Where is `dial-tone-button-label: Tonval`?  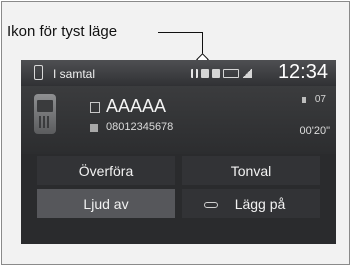
dial-tone-button-label: Tonval is located at coordinates (251, 170).